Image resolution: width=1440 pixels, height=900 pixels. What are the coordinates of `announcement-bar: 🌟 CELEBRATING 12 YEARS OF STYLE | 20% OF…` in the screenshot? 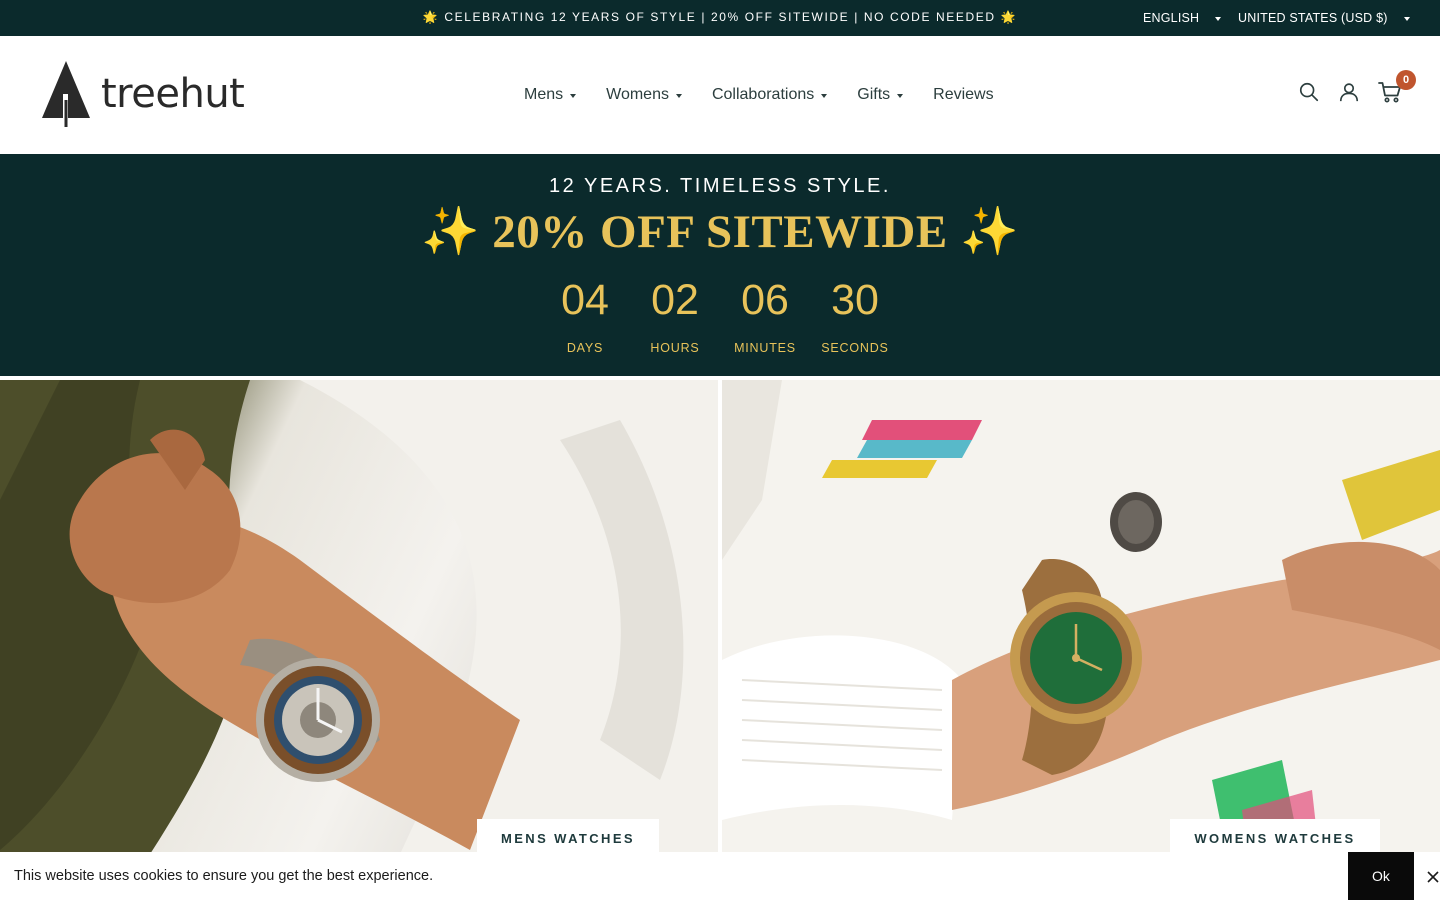 It's located at (720, 18).